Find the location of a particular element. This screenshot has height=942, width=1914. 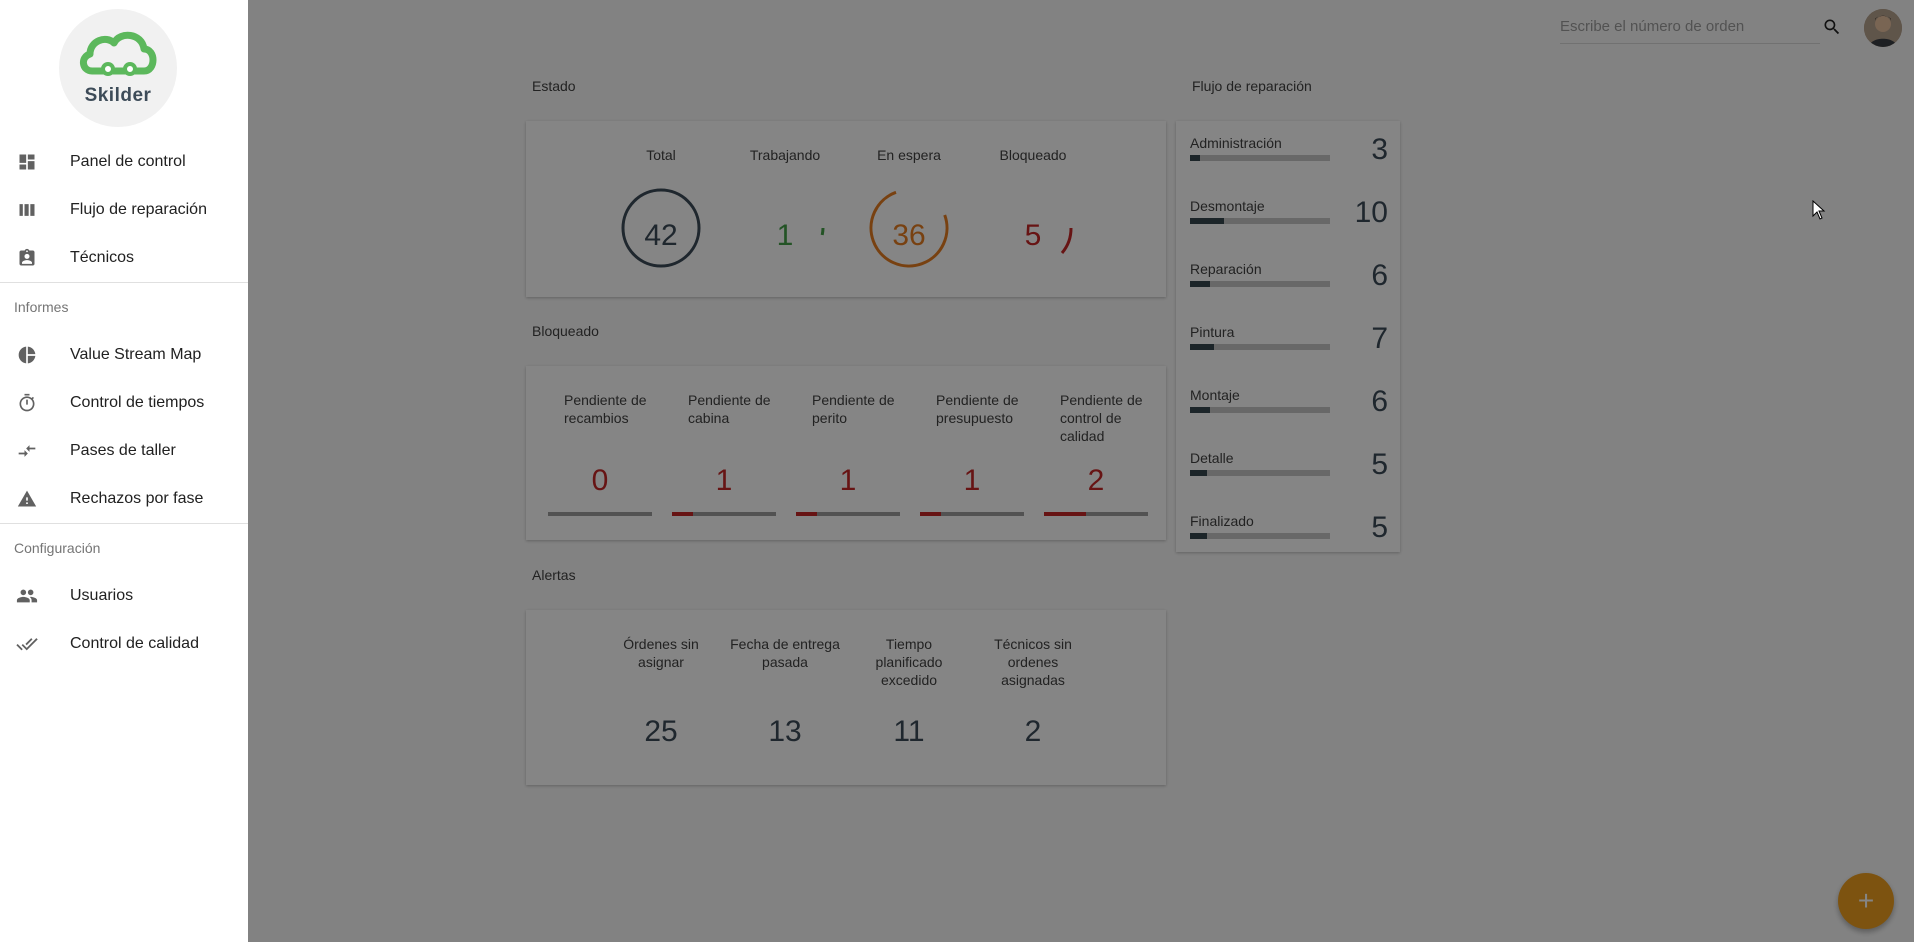

cloud-car-icon is located at coordinates (118, 53).